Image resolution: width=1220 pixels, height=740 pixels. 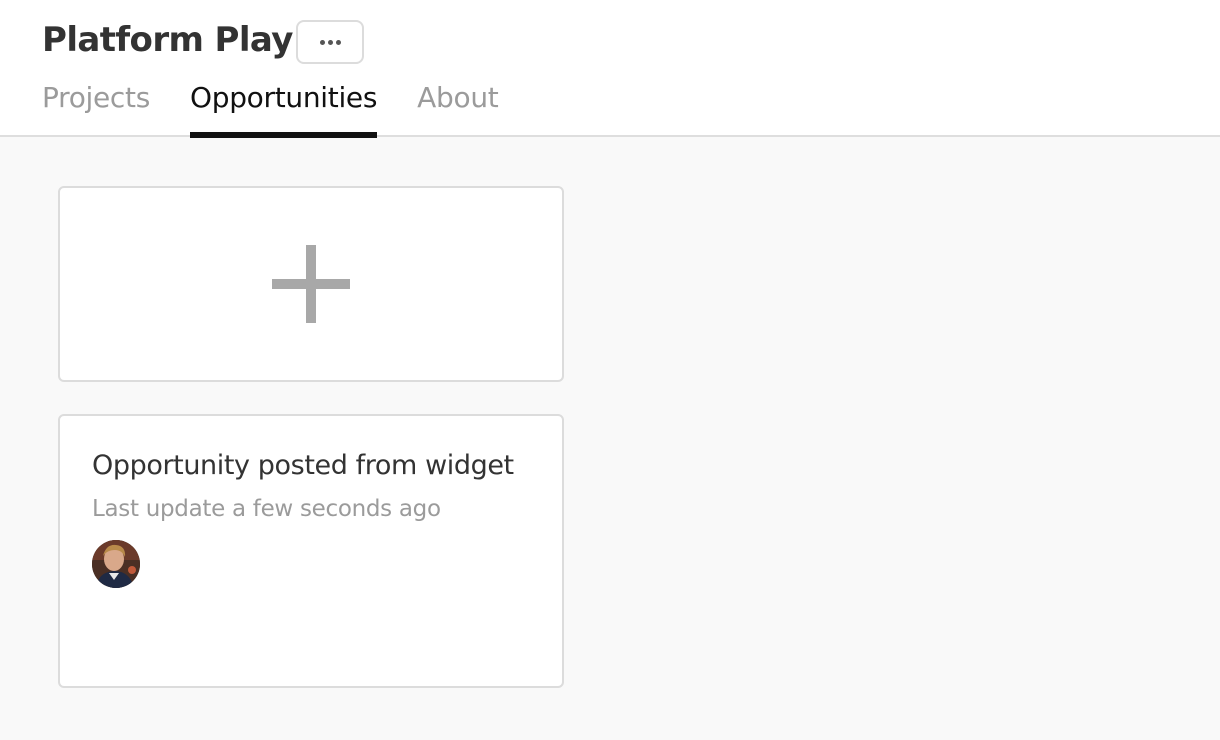 I want to click on user-avatar-icon, so click(x=116, y=564).